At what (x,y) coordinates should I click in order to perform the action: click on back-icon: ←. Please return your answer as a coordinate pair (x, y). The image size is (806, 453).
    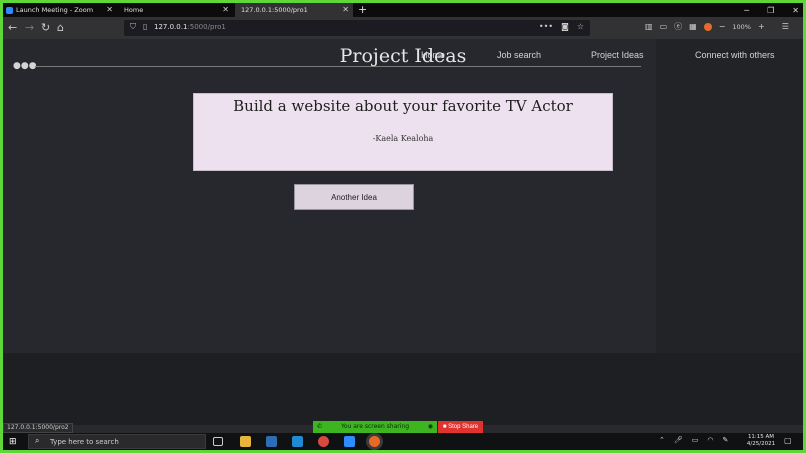
    Looking at the image, I should click on (12, 28).